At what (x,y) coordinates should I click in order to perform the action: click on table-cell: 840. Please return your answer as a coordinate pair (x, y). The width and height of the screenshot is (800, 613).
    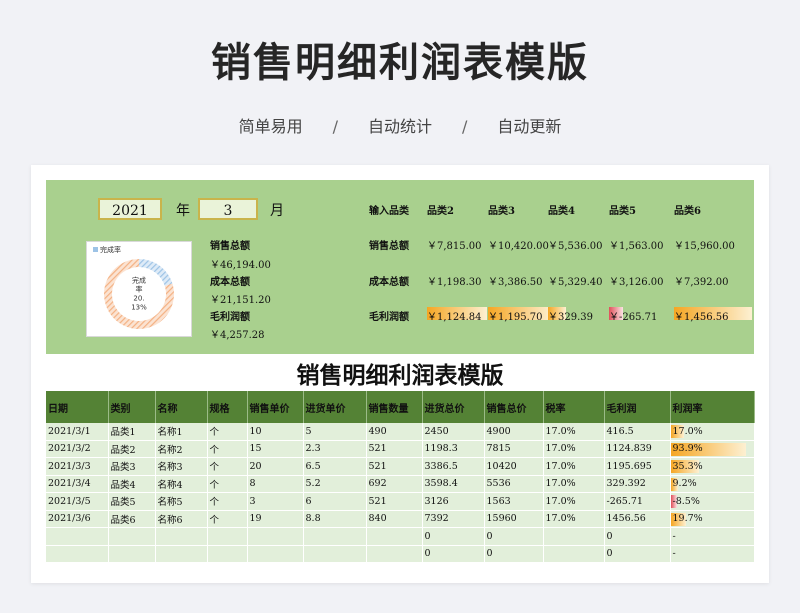
    Looking at the image, I should click on (394, 519).